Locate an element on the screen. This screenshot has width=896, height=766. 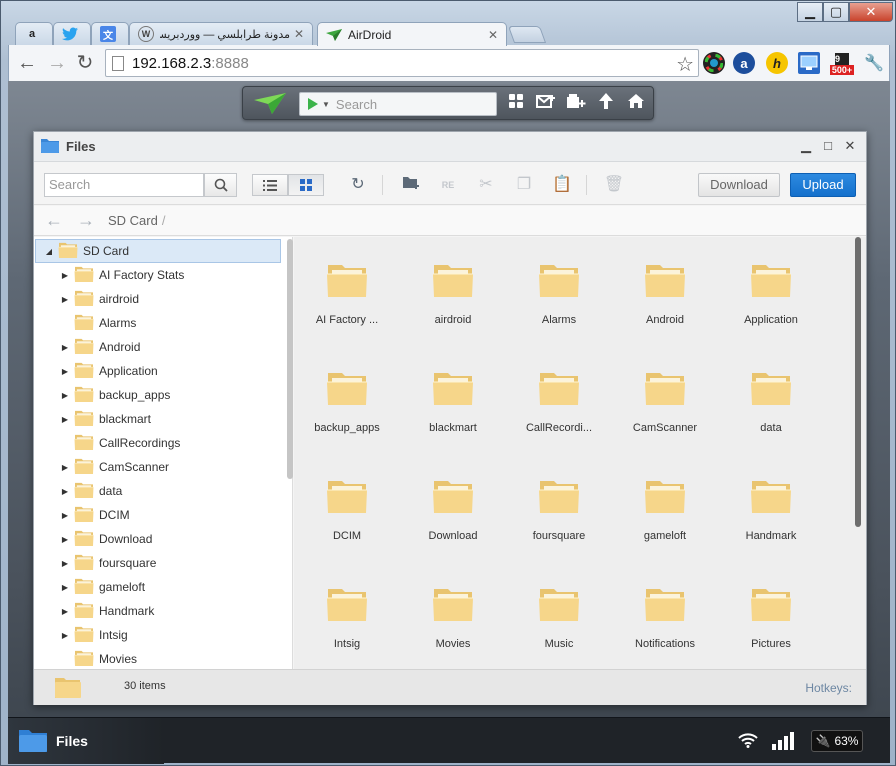
tree-item: ▶ DCIM is located at coordinates (159, 515).